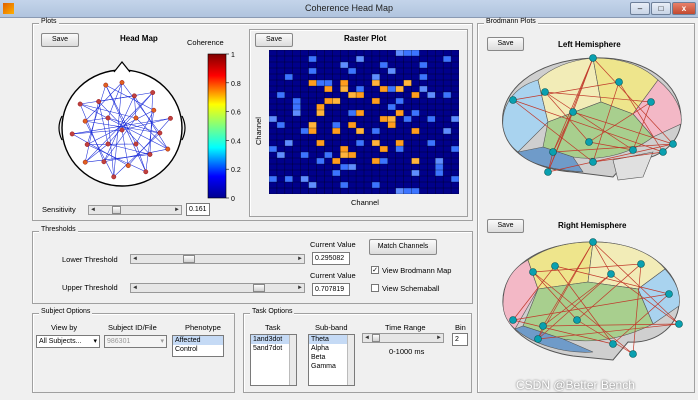 This screenshot has height=400, width=698. What do you see at coordinates (661, 8) in the screenshot?
I see `maximize-button: □` at bounding box center [661, 8].